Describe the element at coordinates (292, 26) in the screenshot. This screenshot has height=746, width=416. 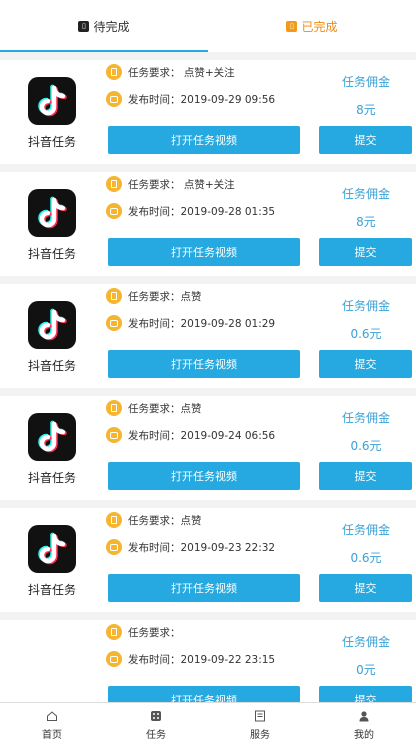
I see `done-icon: ▯` at that location.